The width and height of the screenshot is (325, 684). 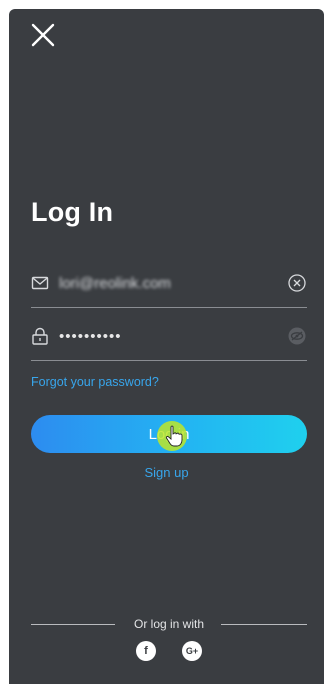 I want to click on close-icon, so click(x=43, y=35).